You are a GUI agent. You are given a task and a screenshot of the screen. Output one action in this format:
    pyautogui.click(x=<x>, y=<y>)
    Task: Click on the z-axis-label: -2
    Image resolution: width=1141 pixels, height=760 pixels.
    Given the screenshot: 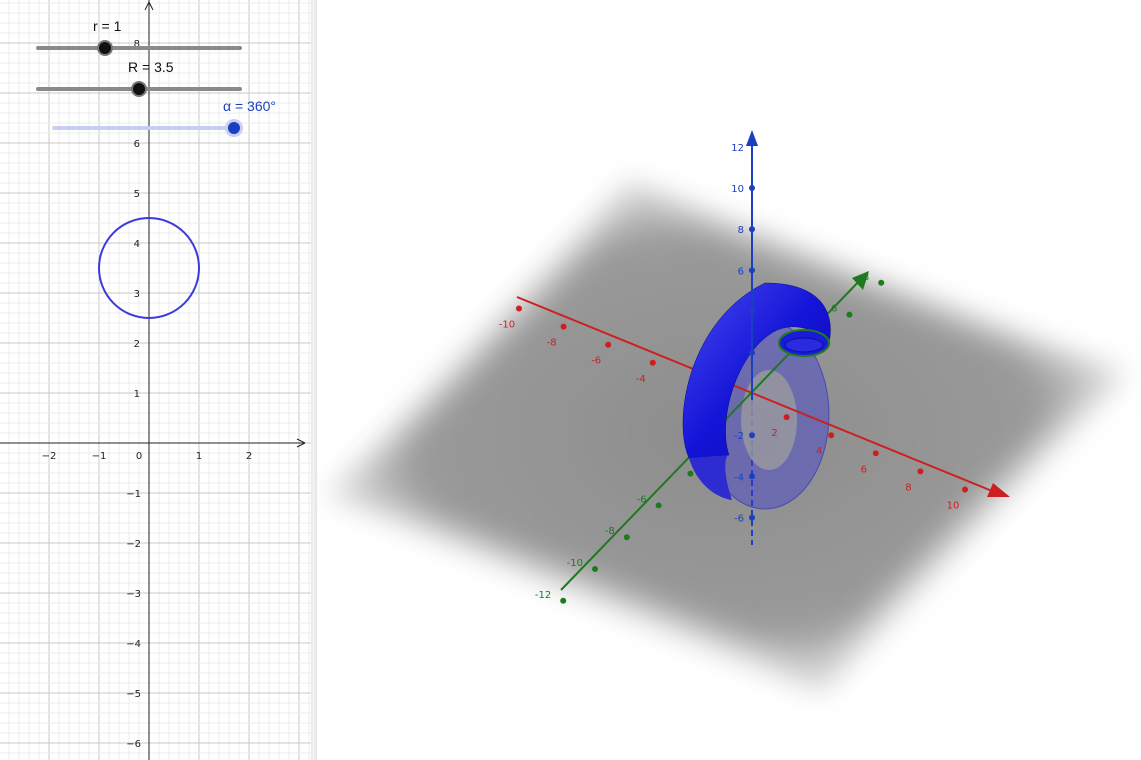 What is the action you would take?
    pyautogui.click(x=739, y=436)
    